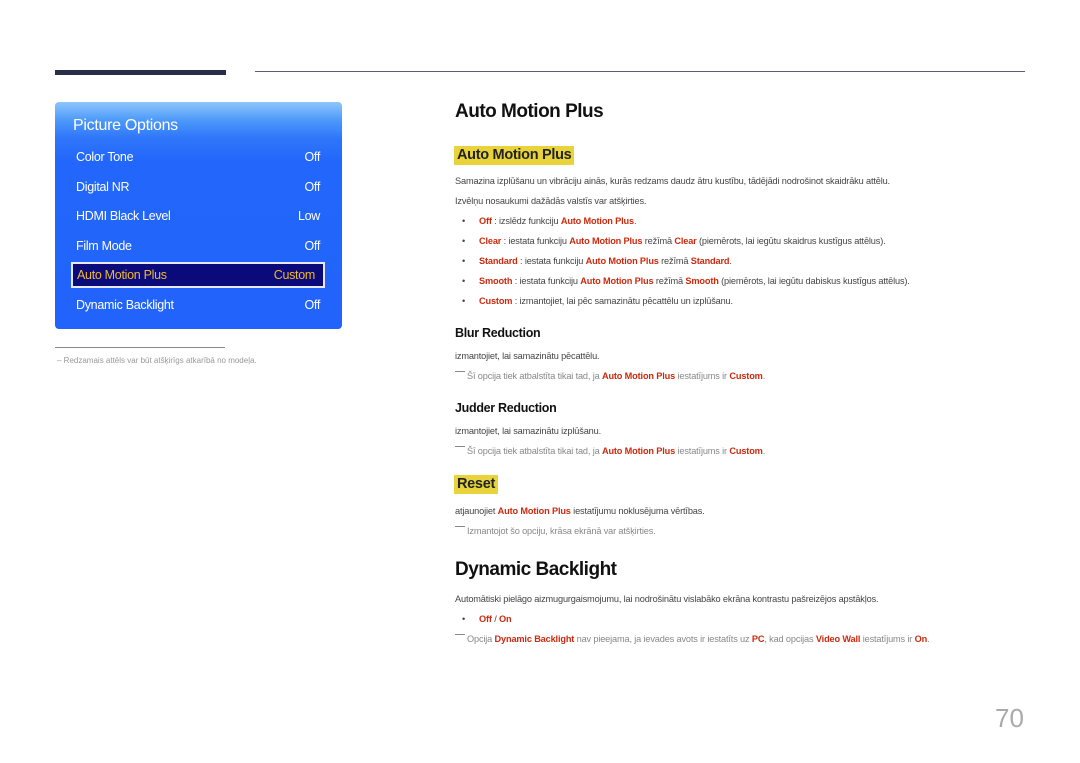 The width and height of the screenshot is (1080, 763). Describe the element at coordinates (198, 246) in the screenshot. I see `menu-item-film-mode: Film Mode Off` at that location.